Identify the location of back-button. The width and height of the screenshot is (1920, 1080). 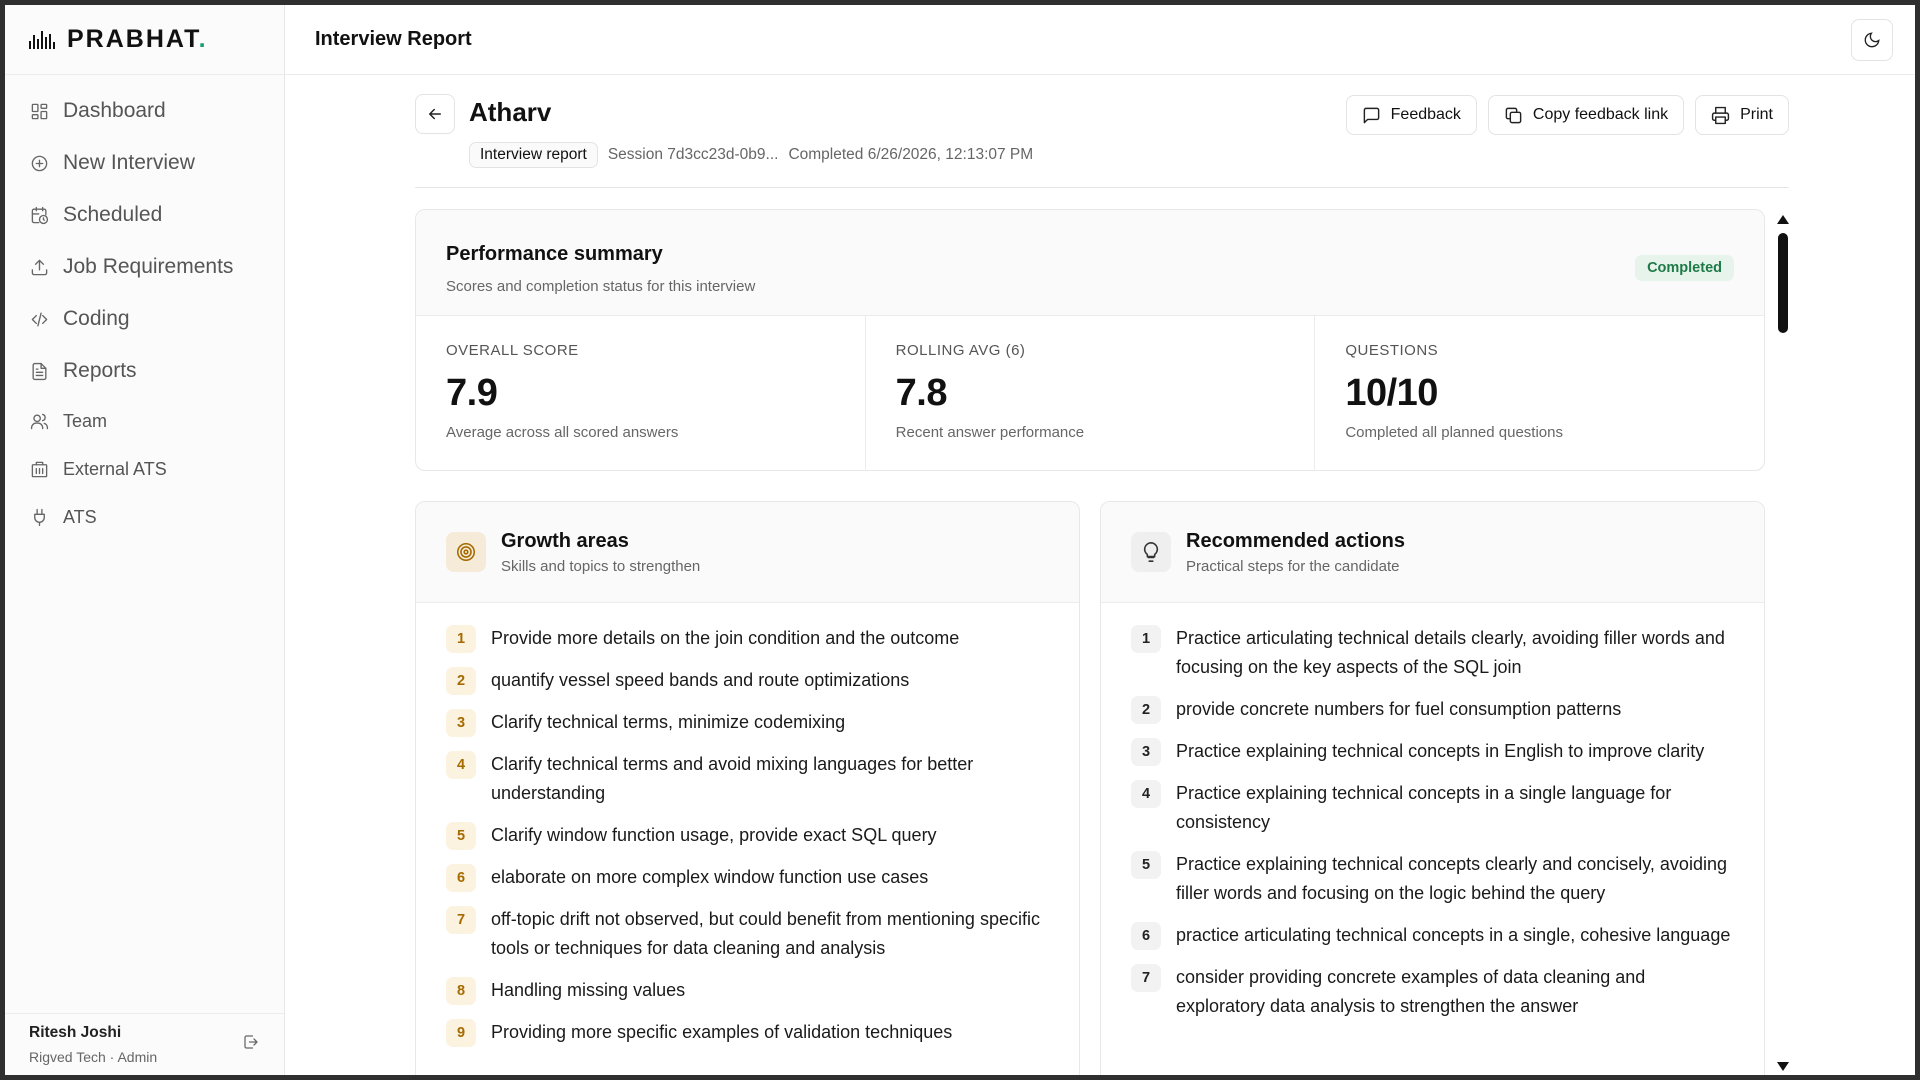
(435, 114).